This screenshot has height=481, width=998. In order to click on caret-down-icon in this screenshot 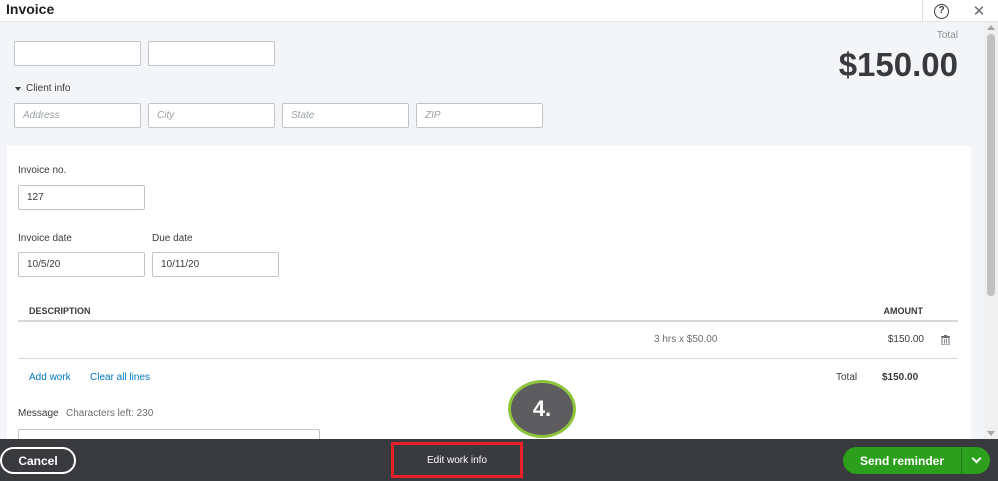, I will do `click(18, 88)`.